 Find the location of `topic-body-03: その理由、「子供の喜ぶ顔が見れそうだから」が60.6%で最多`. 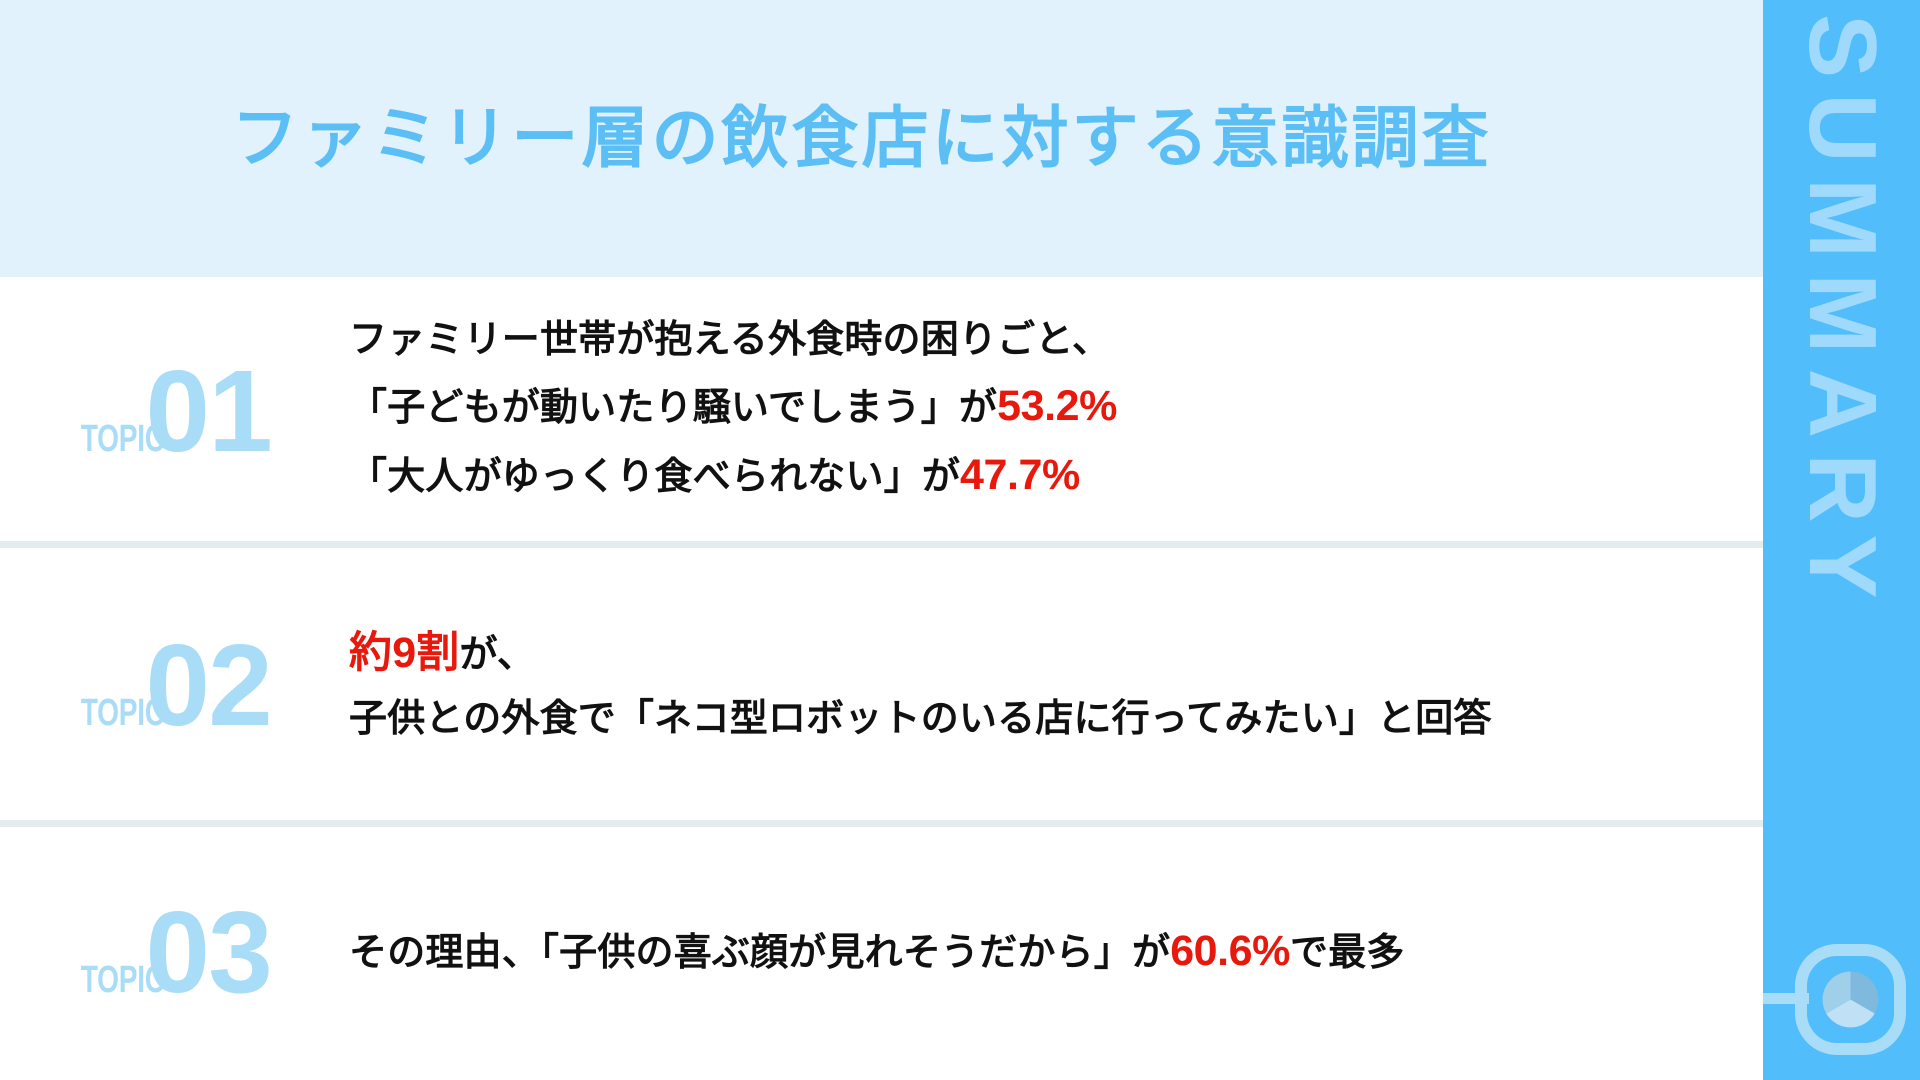

topic-body-03: その理由、「子供の喜ぶ顔が見れそうだから」が60.6%で最多 is located at coordinates (1054, 952).